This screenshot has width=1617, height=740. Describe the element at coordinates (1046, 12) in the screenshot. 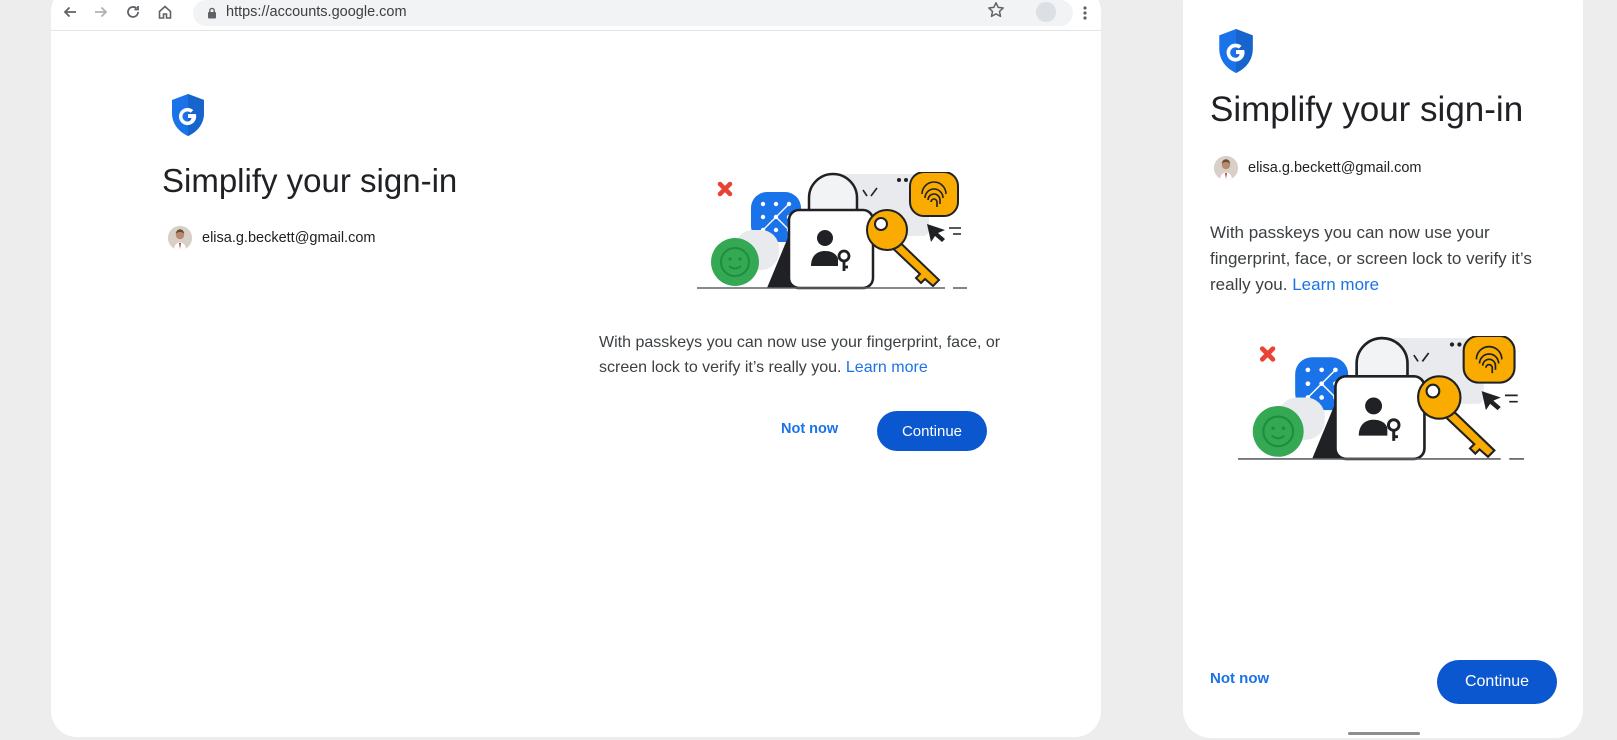

I see `profile-avatar` at that location.